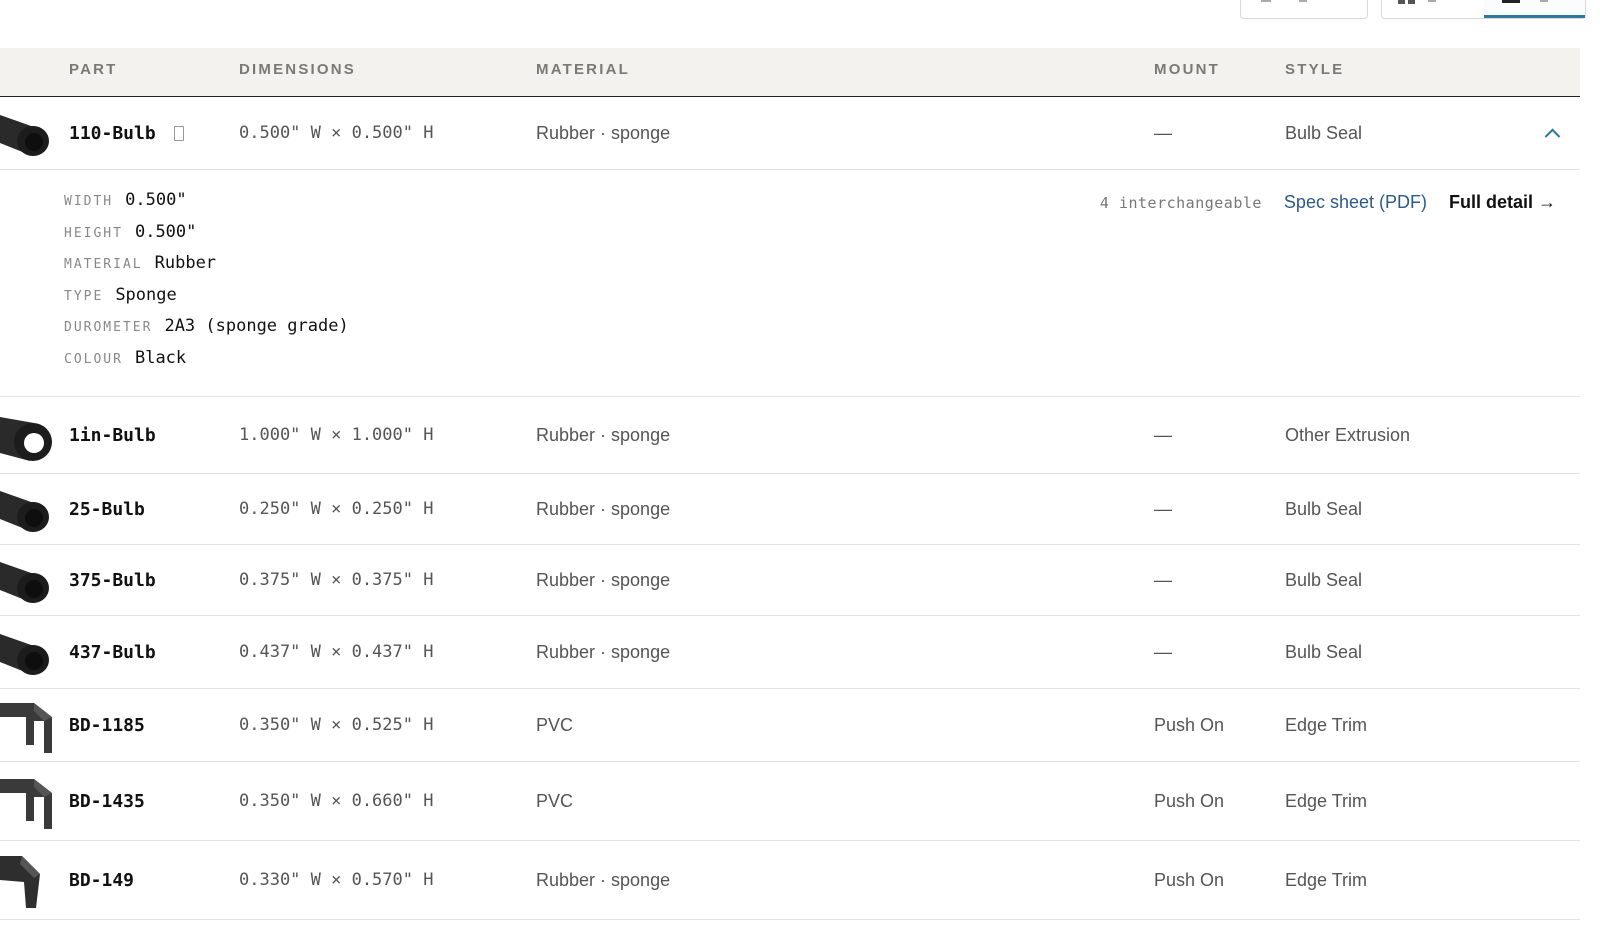  Describe the element at coordinates (112, 435) in the screenshot. I see `part-number: 1in-Bulb` at that location.